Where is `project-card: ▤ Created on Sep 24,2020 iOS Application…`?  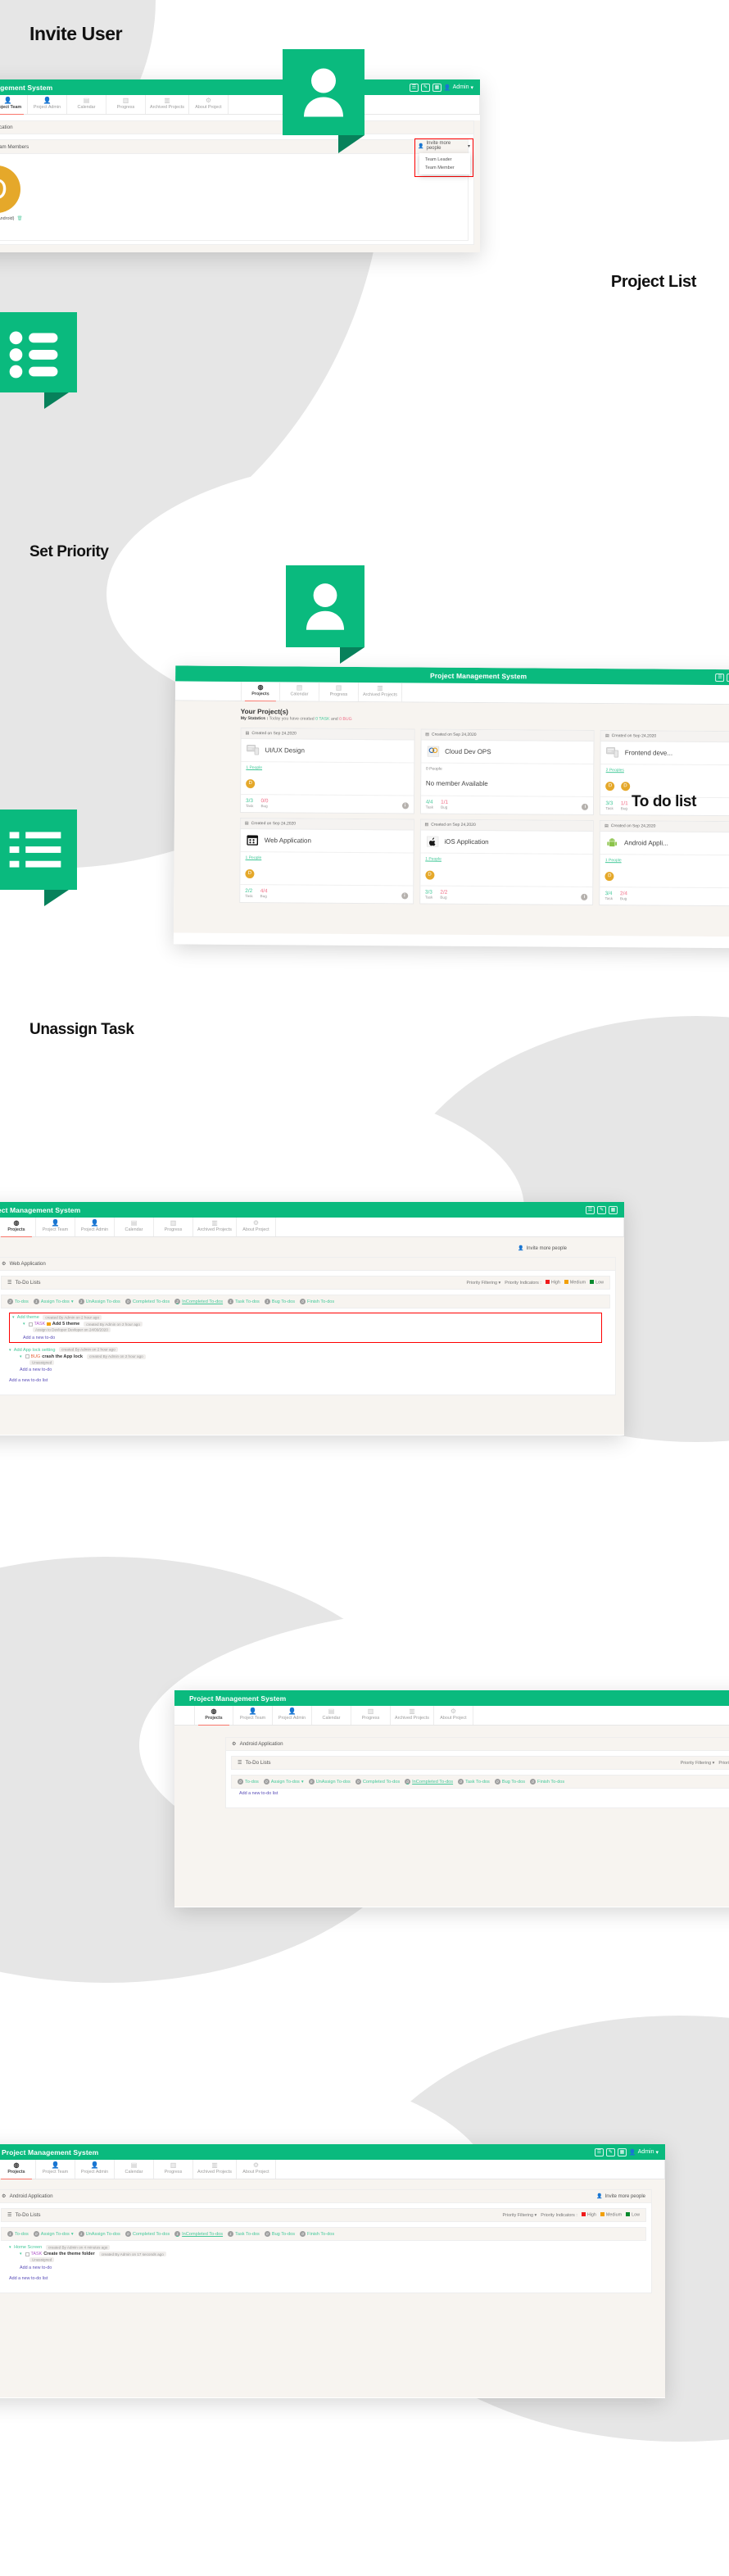 project-card: ▤ Created on Sep 24,2020 iOS Application… is located at coordinates (507, 863).